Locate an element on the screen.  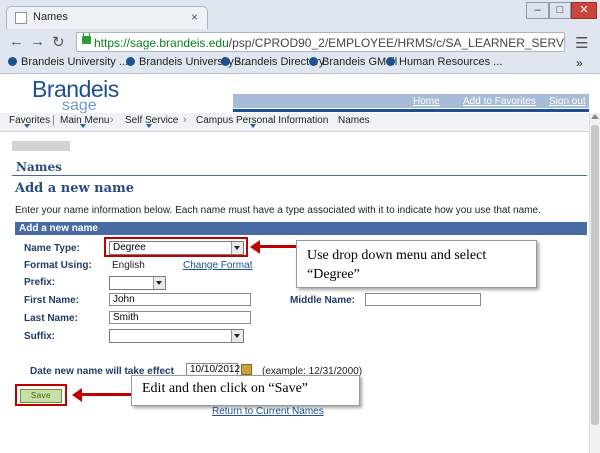
back-icon: ← is located at coordinates (16, 41).